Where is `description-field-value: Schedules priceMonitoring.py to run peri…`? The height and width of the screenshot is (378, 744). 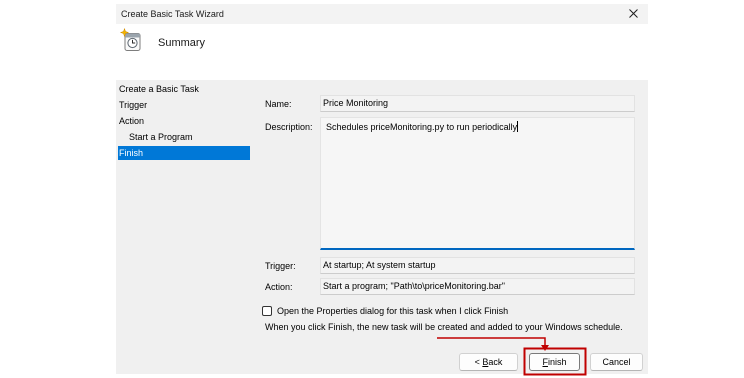 description-field-value: Schedules priceMonitoring.py to run peri… is located at coordinates (422, 127).